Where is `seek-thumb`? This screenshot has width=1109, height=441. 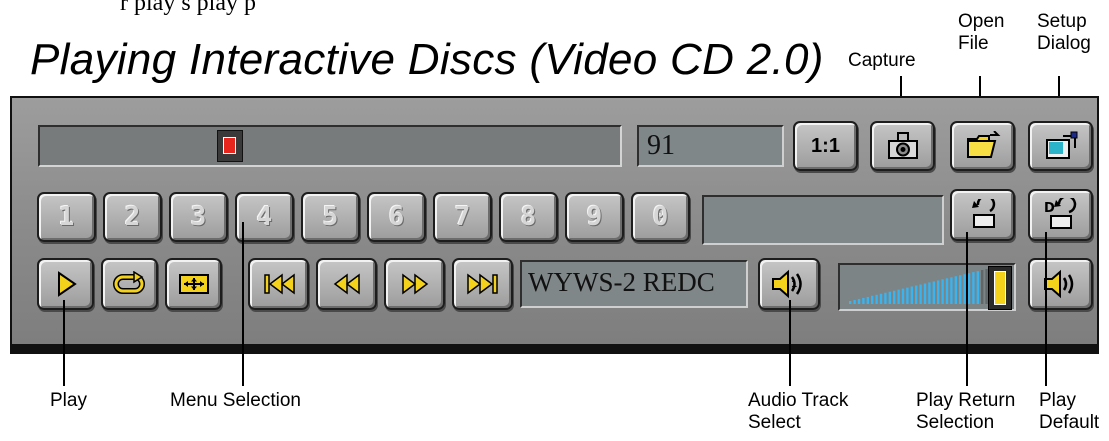
seek-thumb is located at coordinates (230, 146).